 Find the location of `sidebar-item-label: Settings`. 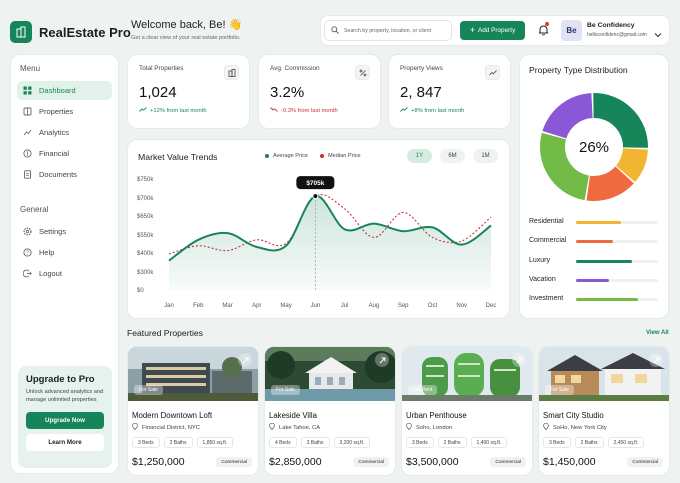

sidebar-item-label: Settings is located at coordinates (53, 231).